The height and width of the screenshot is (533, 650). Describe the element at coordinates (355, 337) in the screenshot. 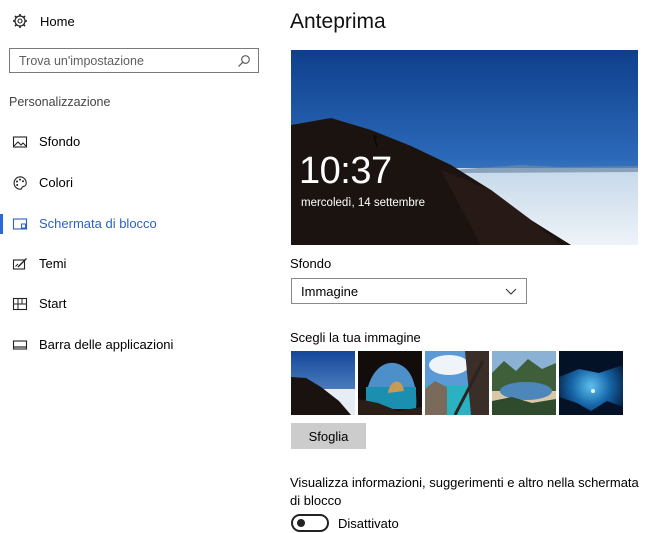

I see `choose-image-label: Scegli la tua immagine` at that location.